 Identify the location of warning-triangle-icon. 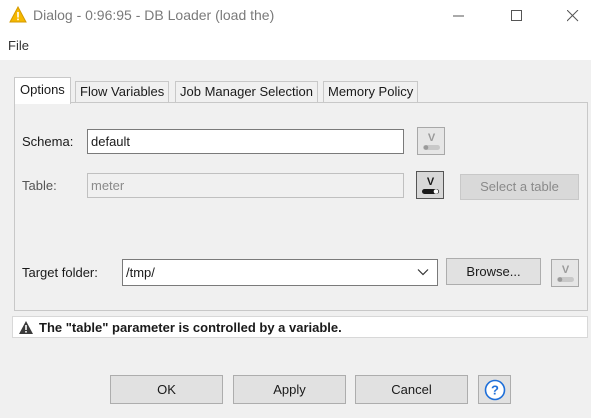
(18, 14).